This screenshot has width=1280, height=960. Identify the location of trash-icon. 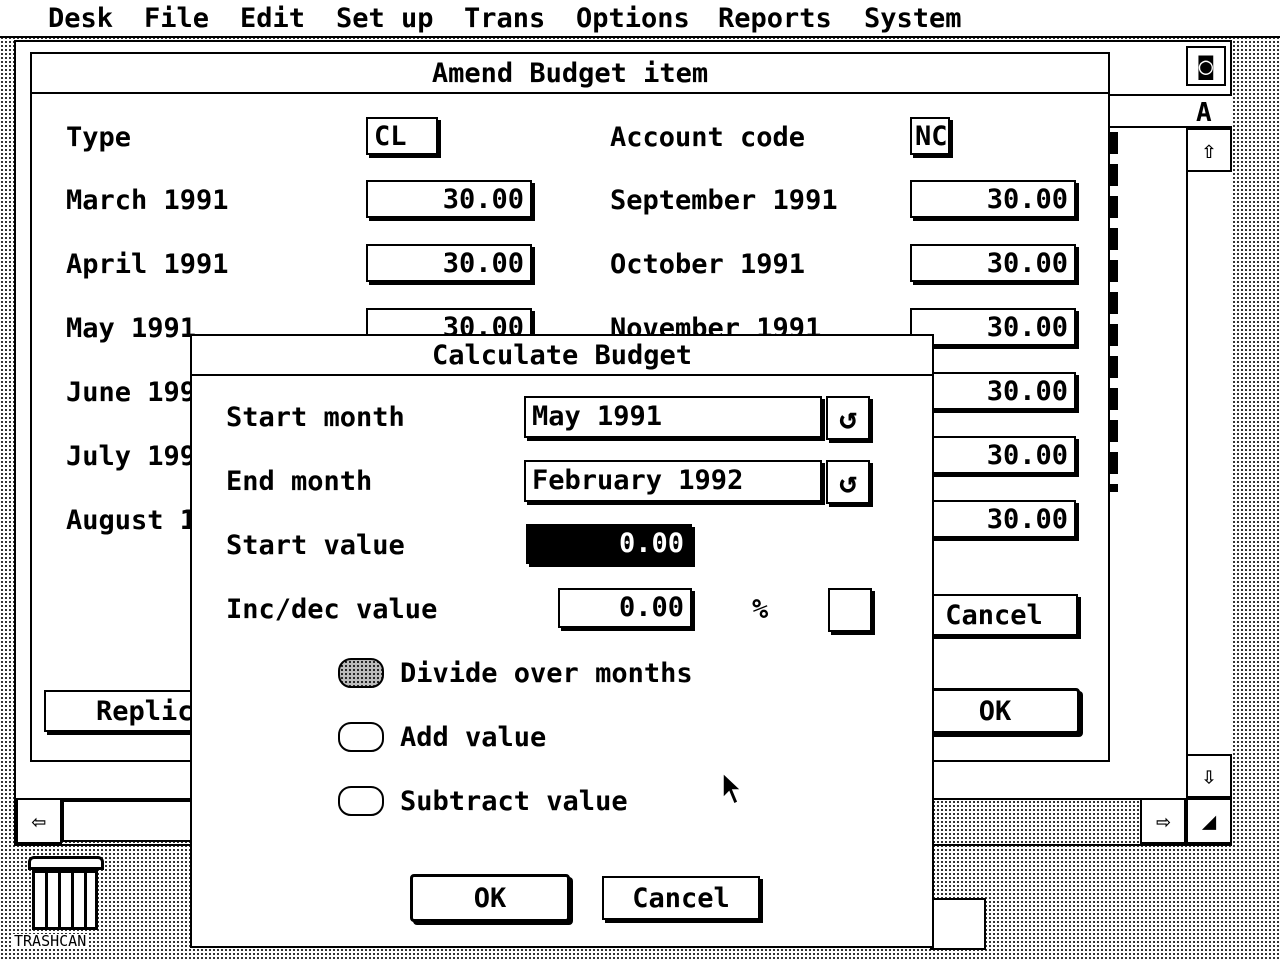
(65, 900).